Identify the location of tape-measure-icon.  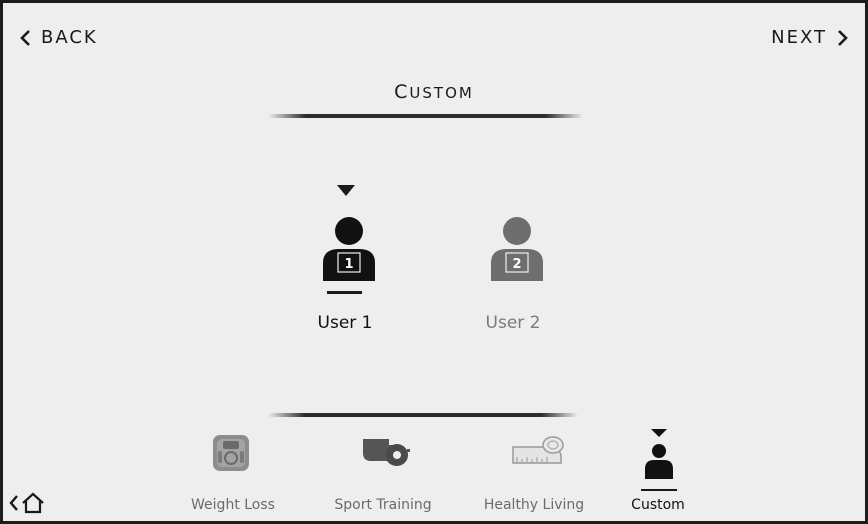
(538, 450).